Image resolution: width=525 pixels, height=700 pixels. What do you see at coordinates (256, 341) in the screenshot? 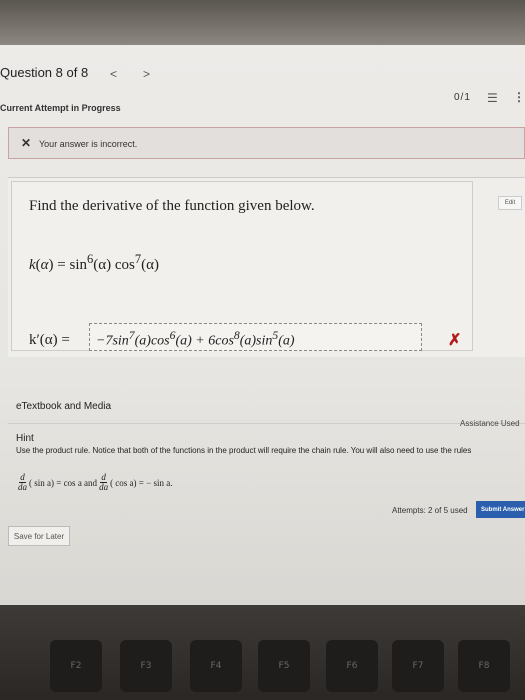
I see `answer-part-d: (a)sin` at bounding box center [256, 341].